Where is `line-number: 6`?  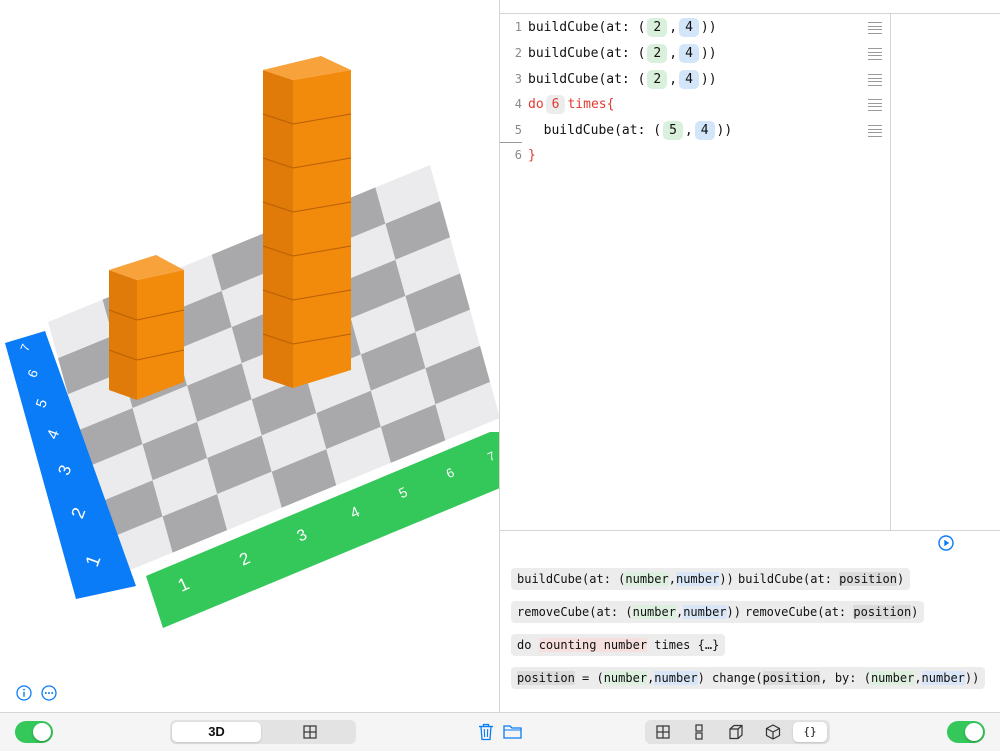
line-number: 6 is located at coordinates (515, 155).